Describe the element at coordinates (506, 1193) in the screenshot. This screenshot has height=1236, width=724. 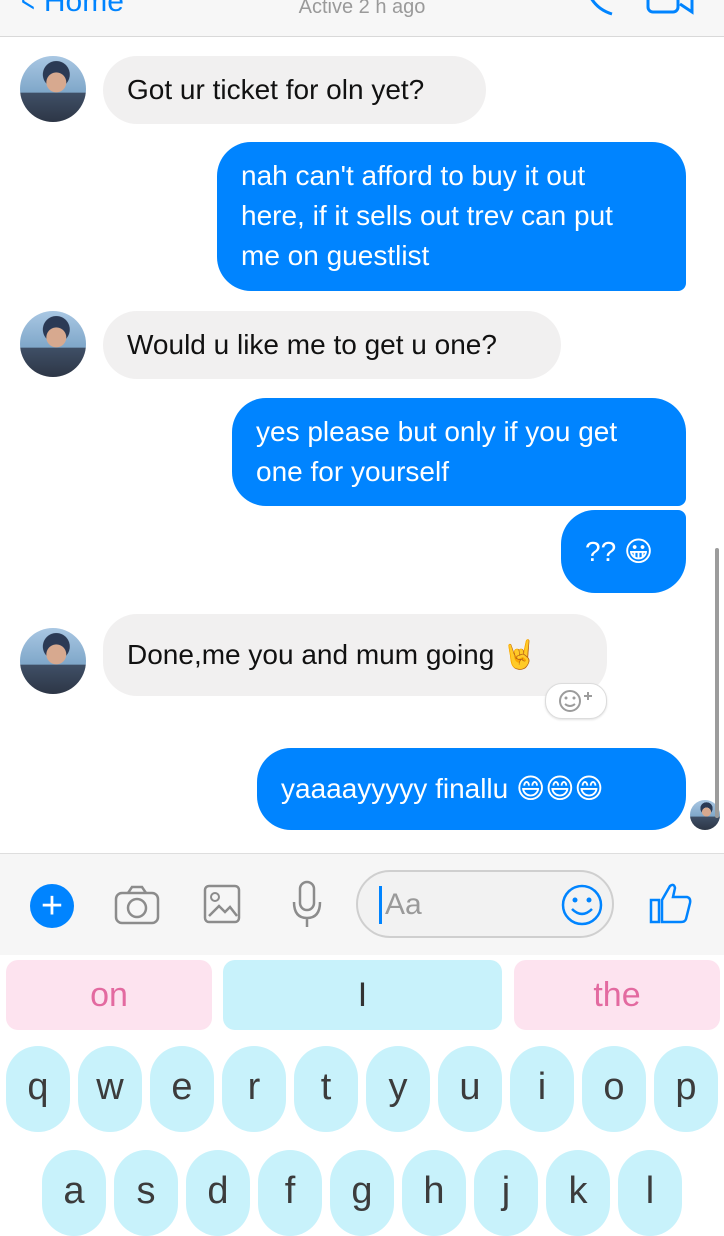
I see `key-j: j` at that location.